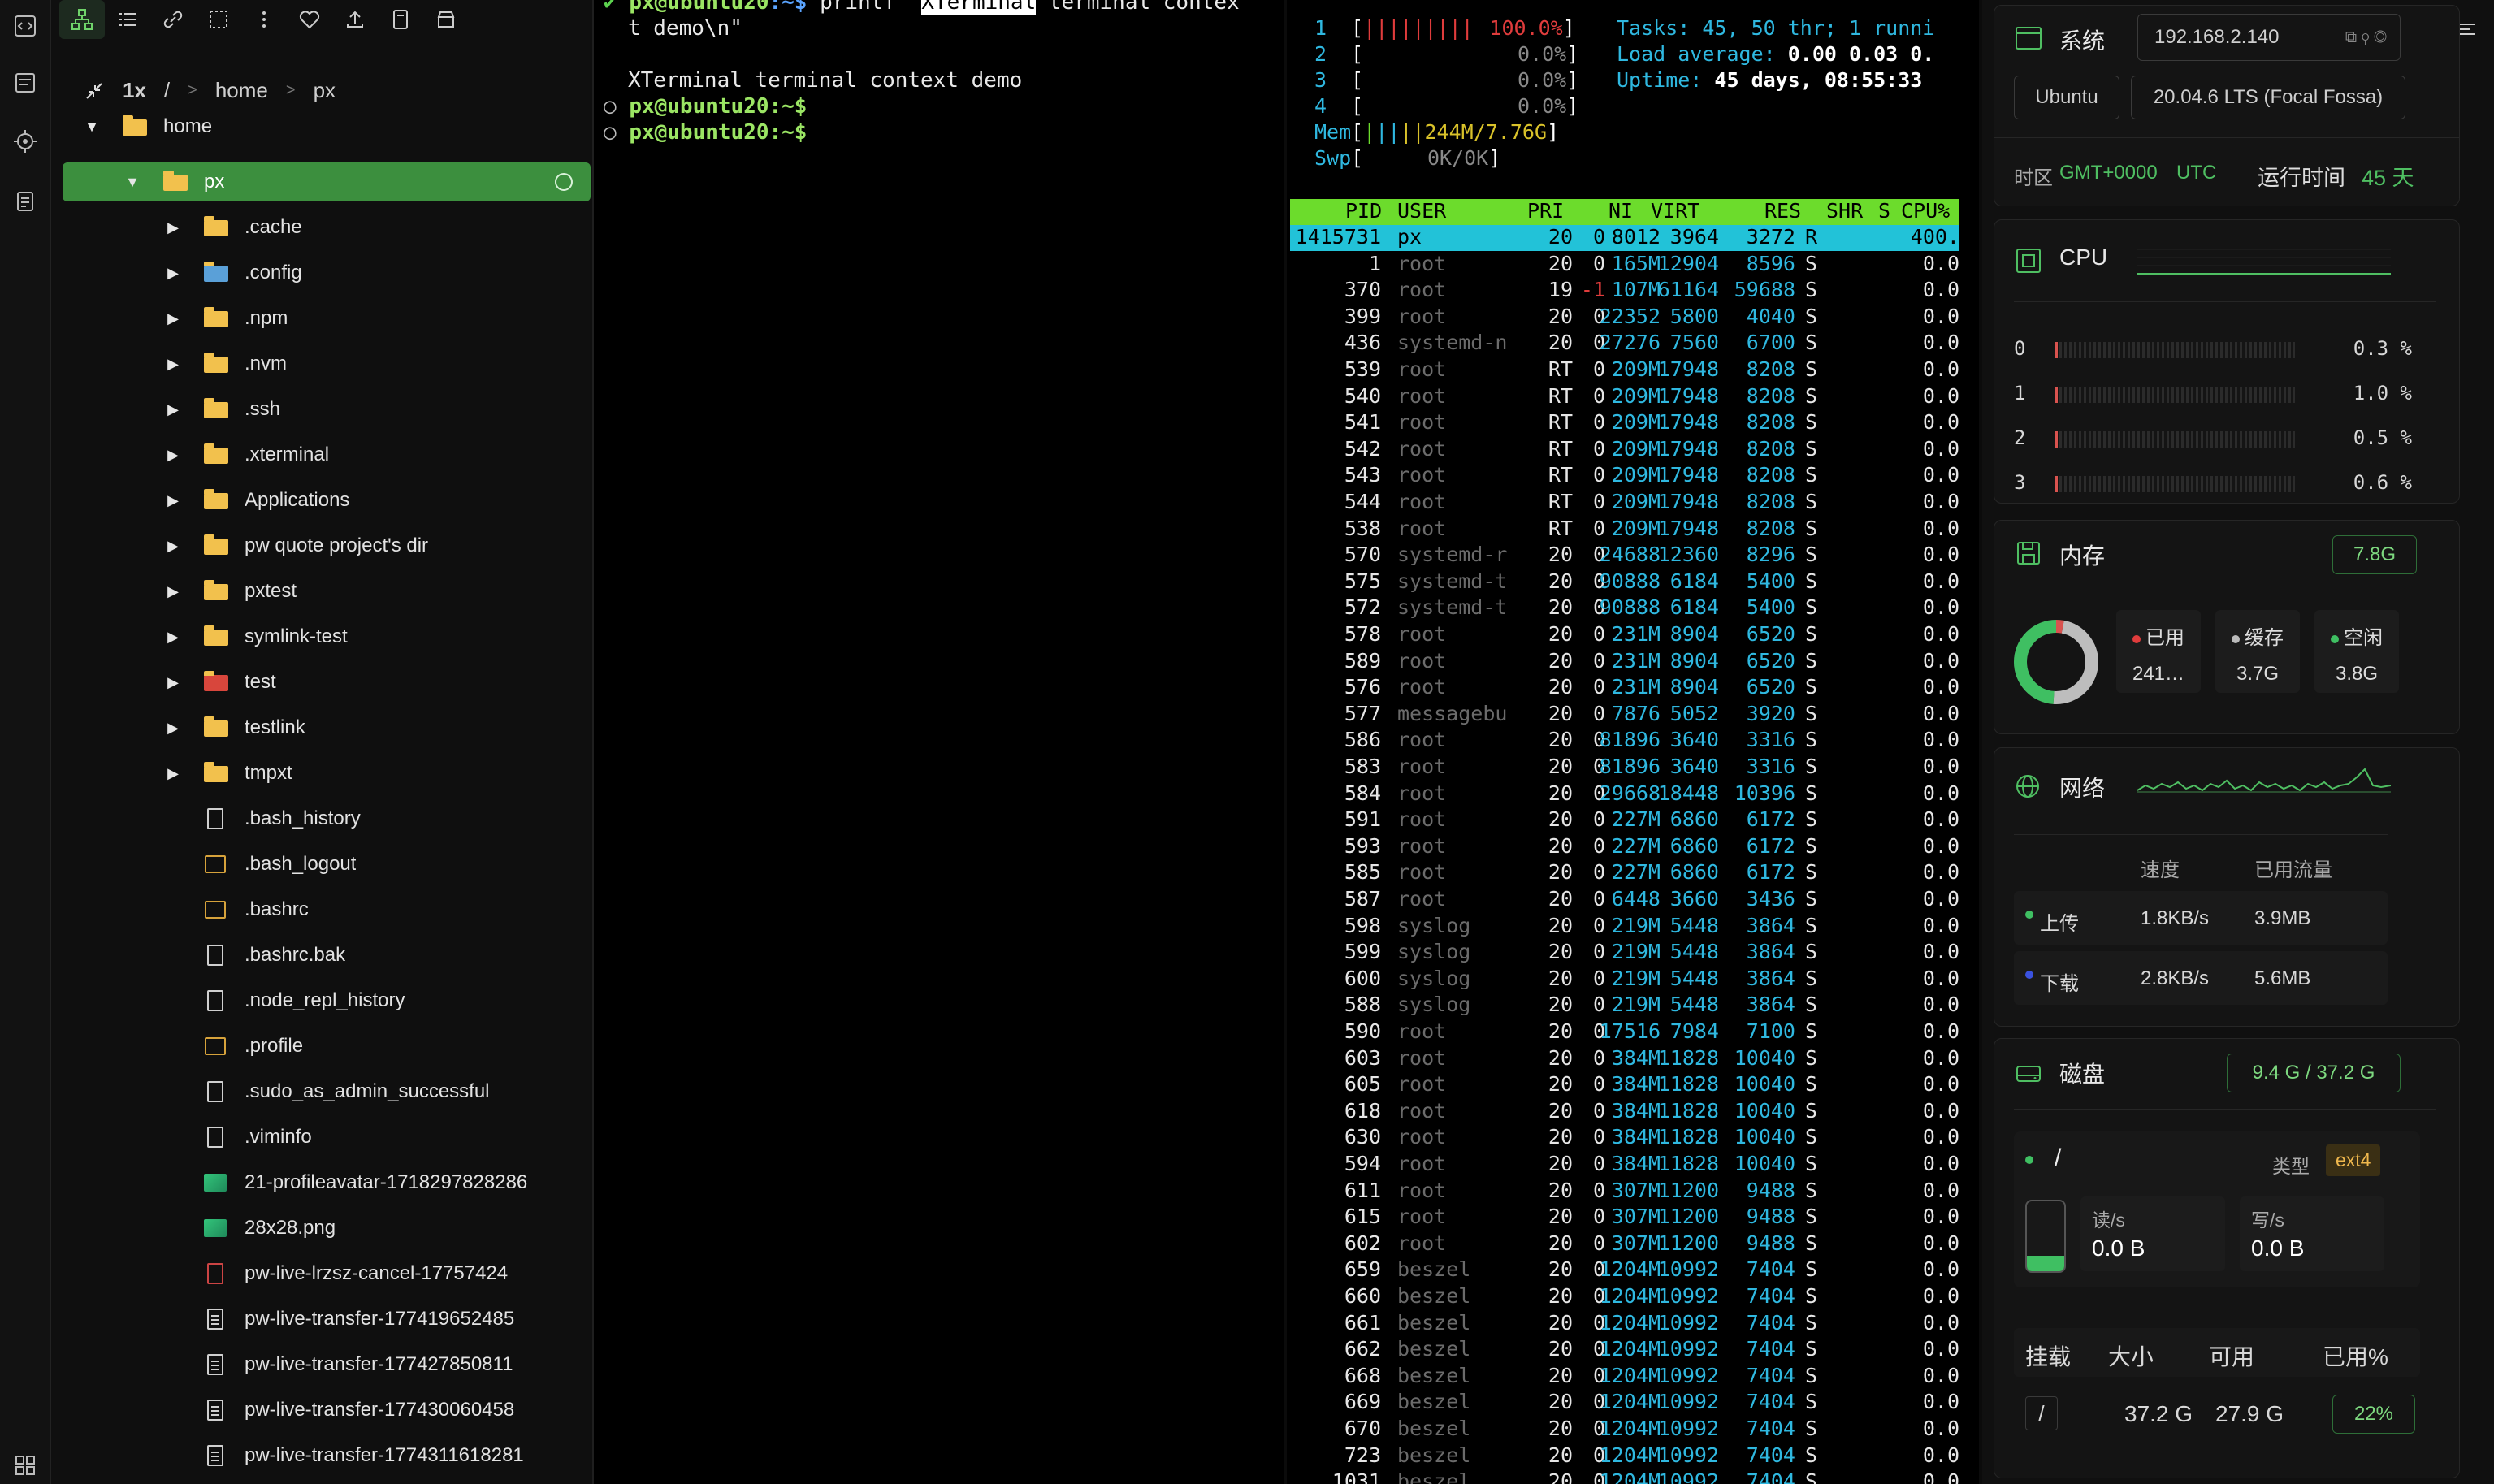 The height and width of the screenshot is (1484, 2494). I want to click on htop-process-row: 599 syslog 20 0 219M 5448 3864 S 0.0, so click(1624, 953).